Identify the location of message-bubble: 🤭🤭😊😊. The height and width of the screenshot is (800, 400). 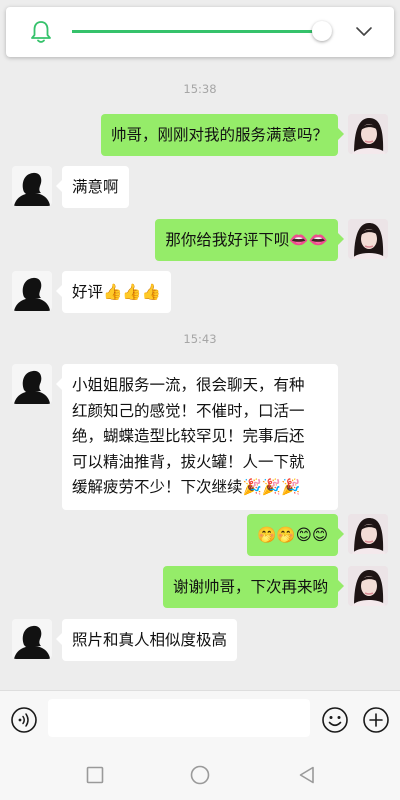
(295, 535).